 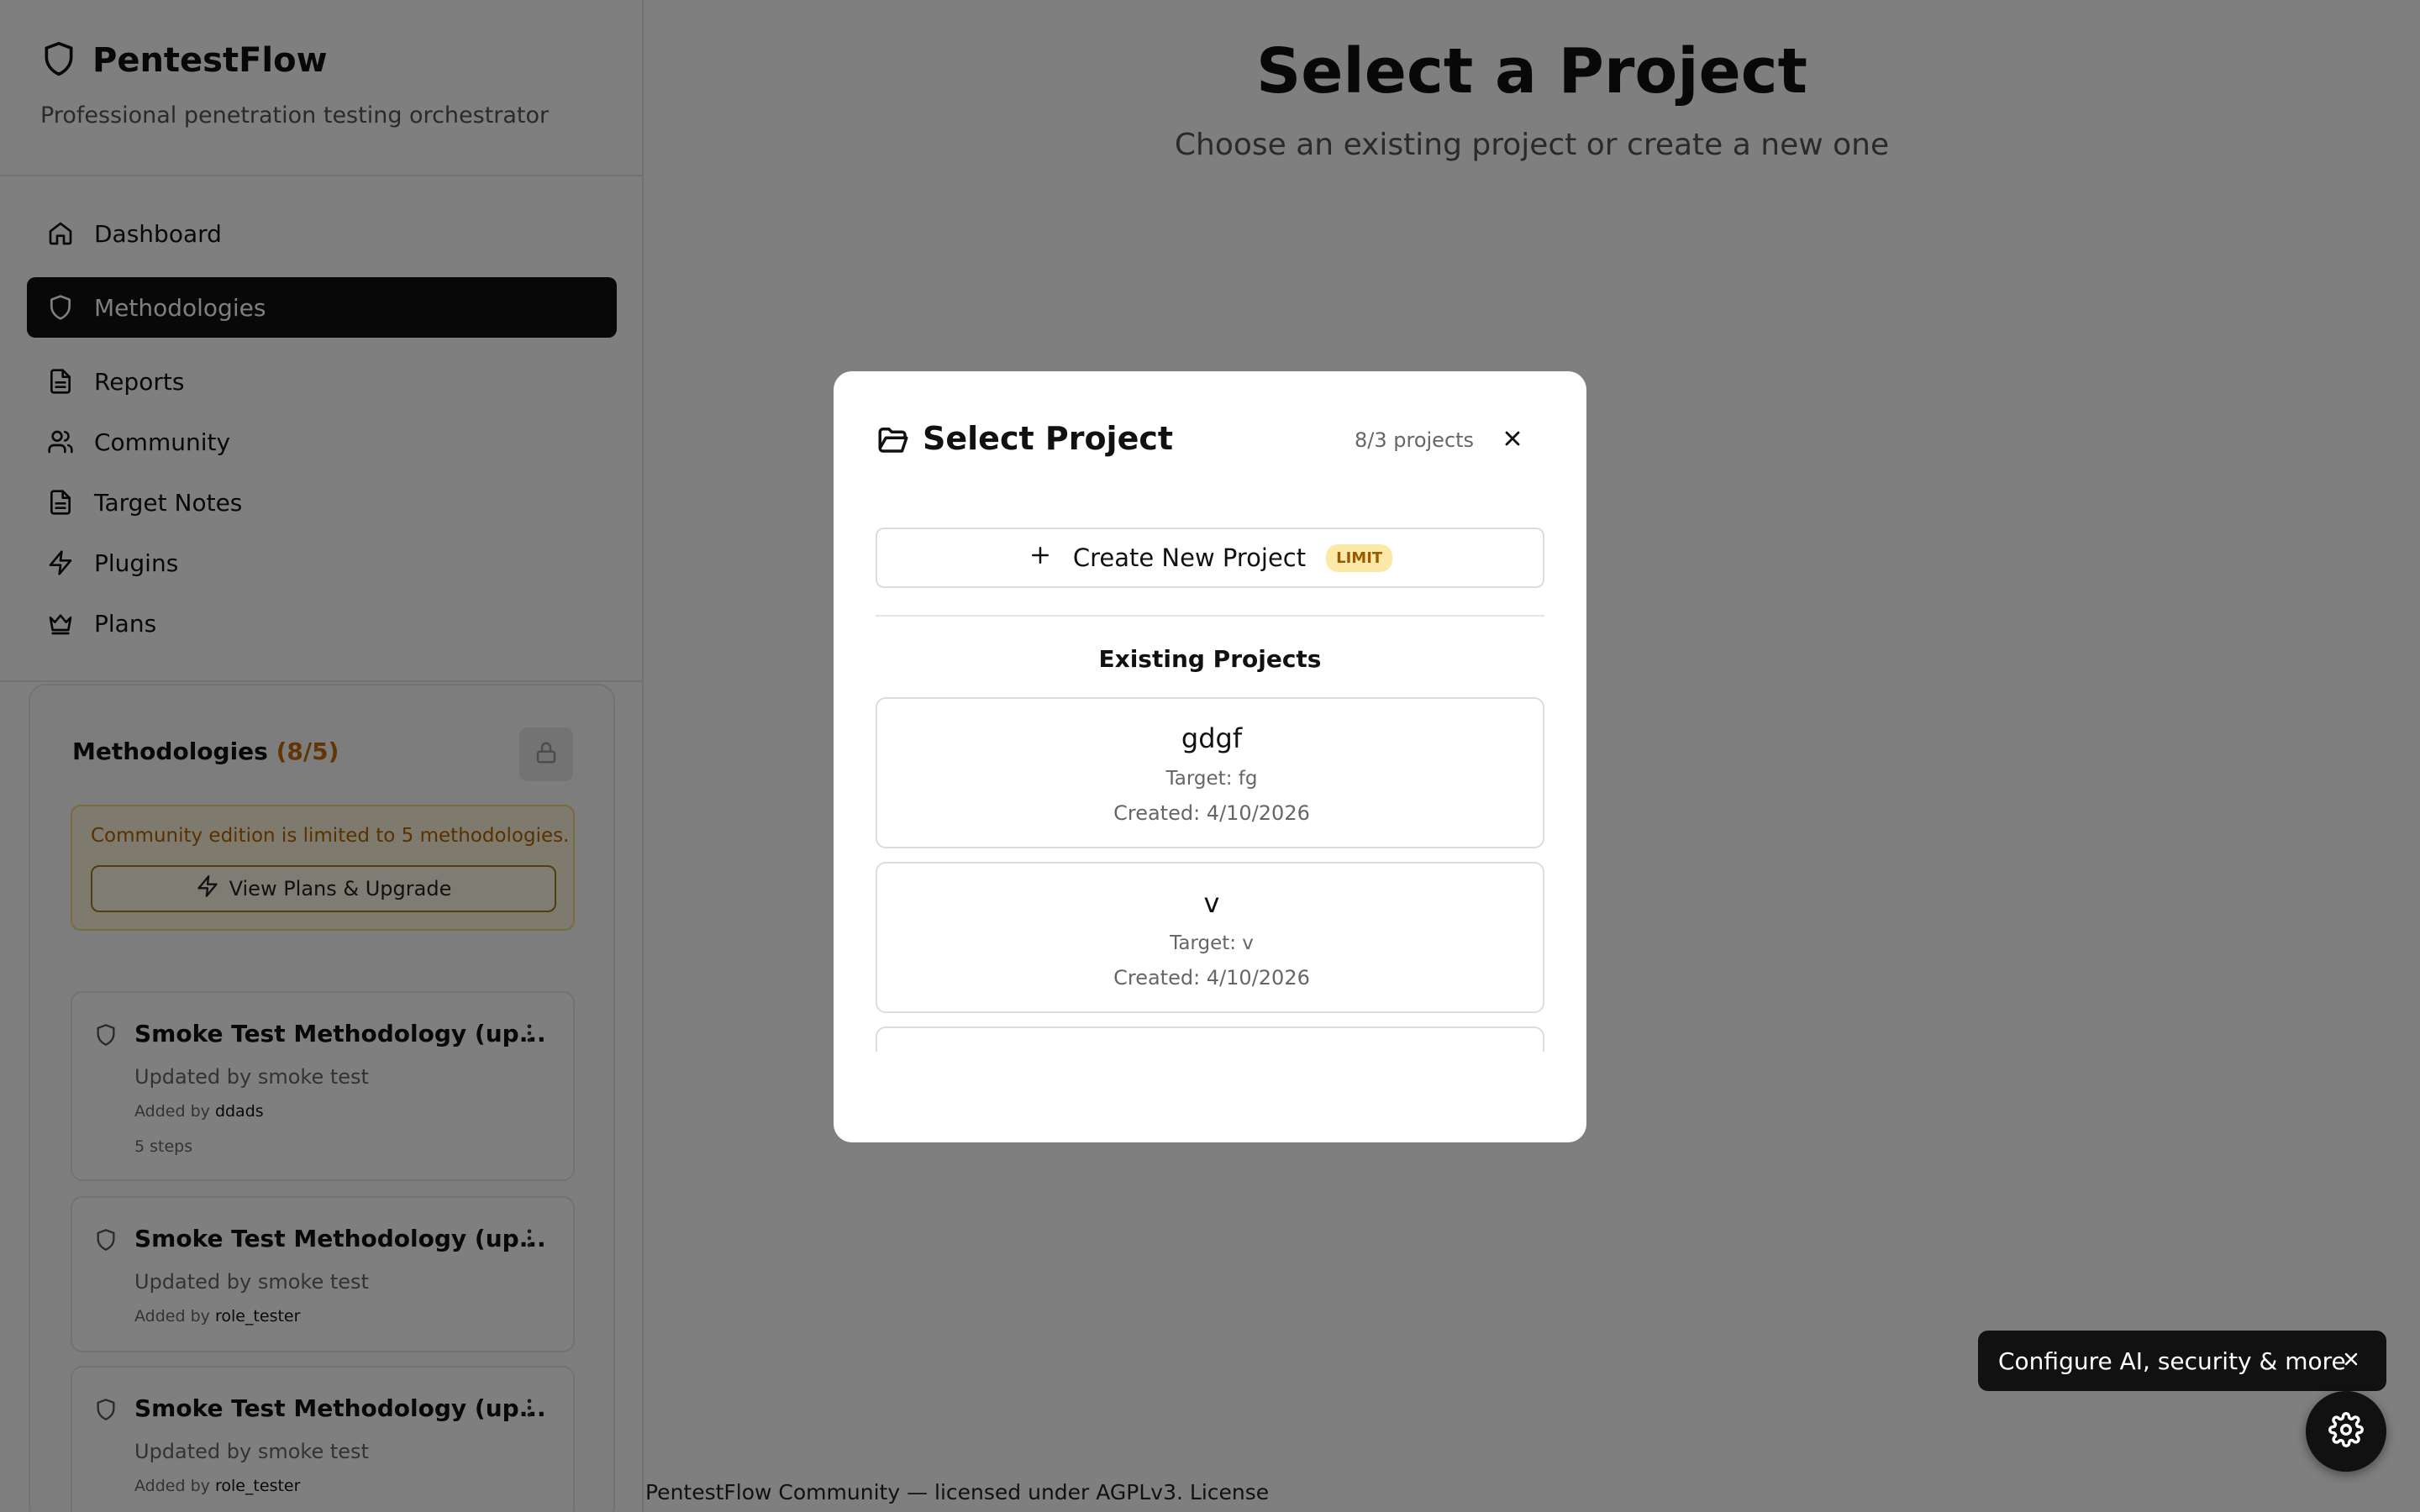 I want to click on settings-button, so click(x=2346, y=1431).